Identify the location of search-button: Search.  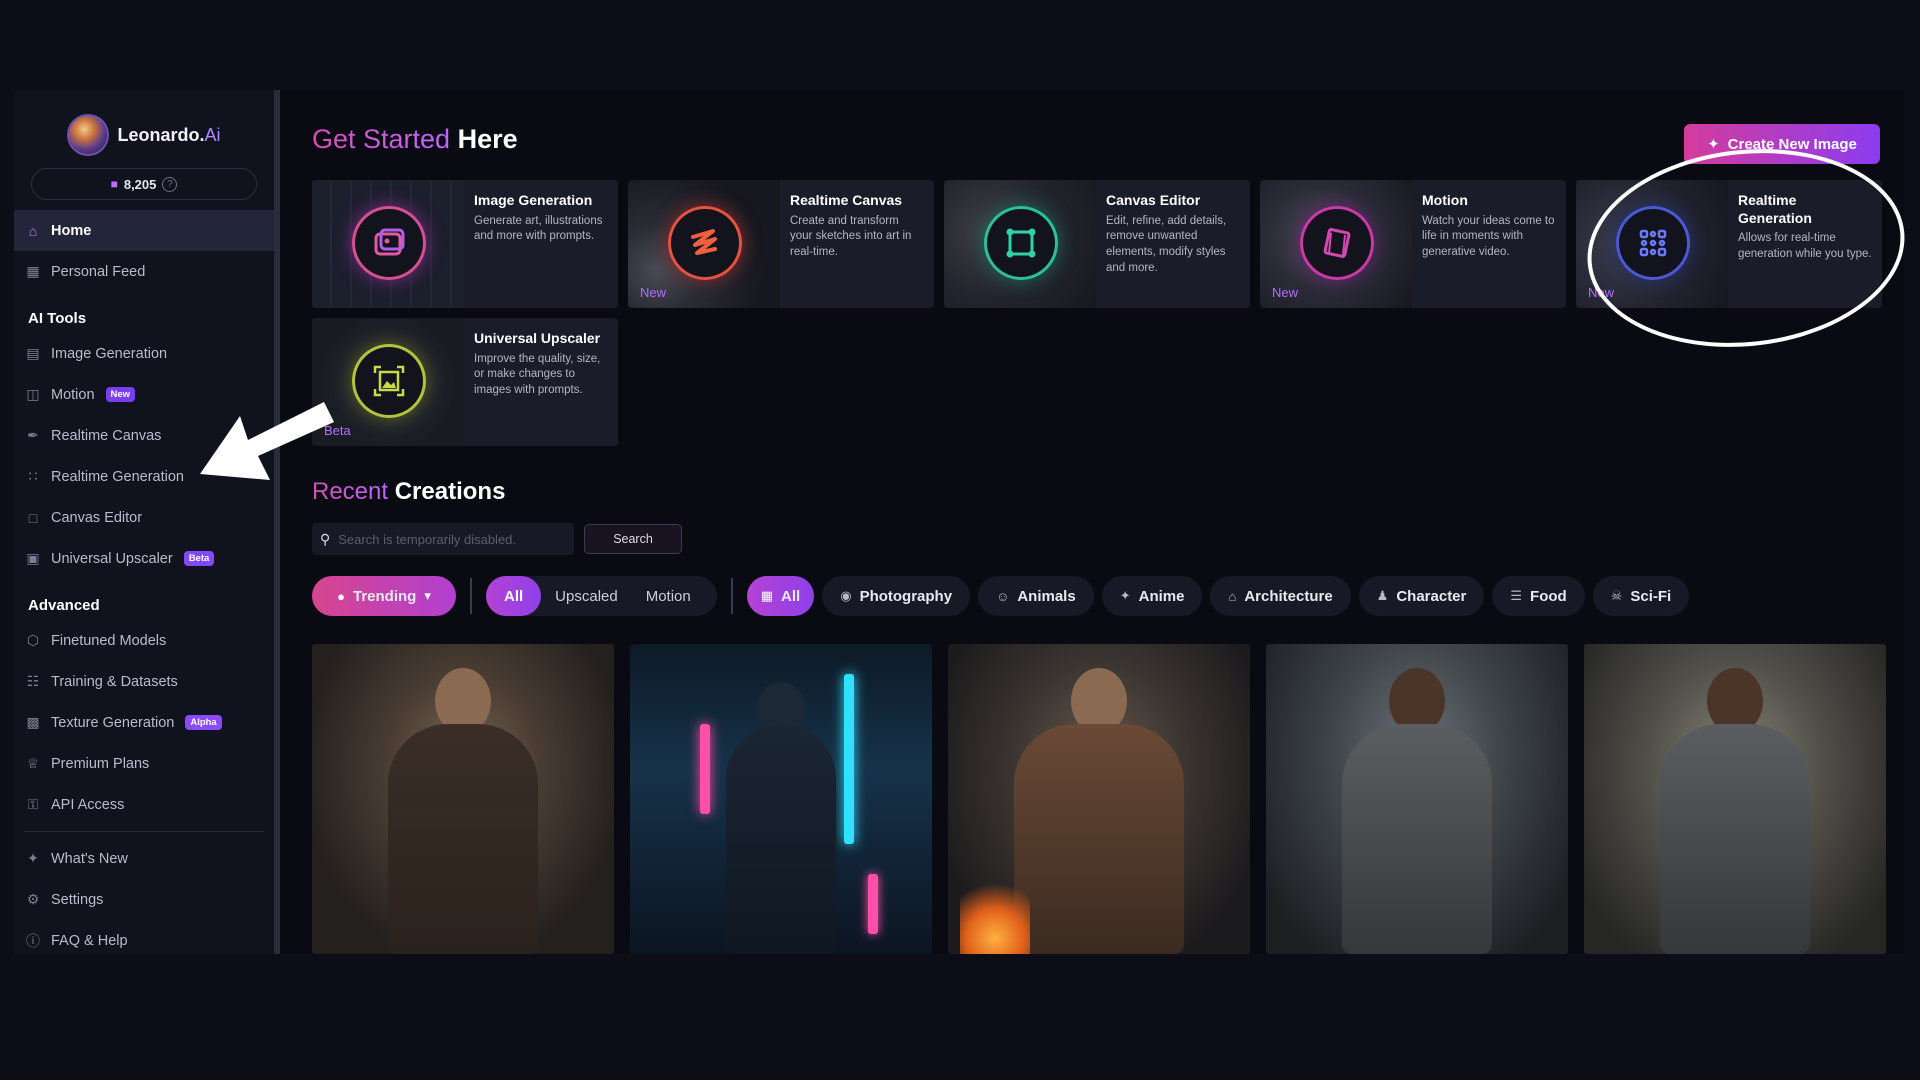
(633, 539).